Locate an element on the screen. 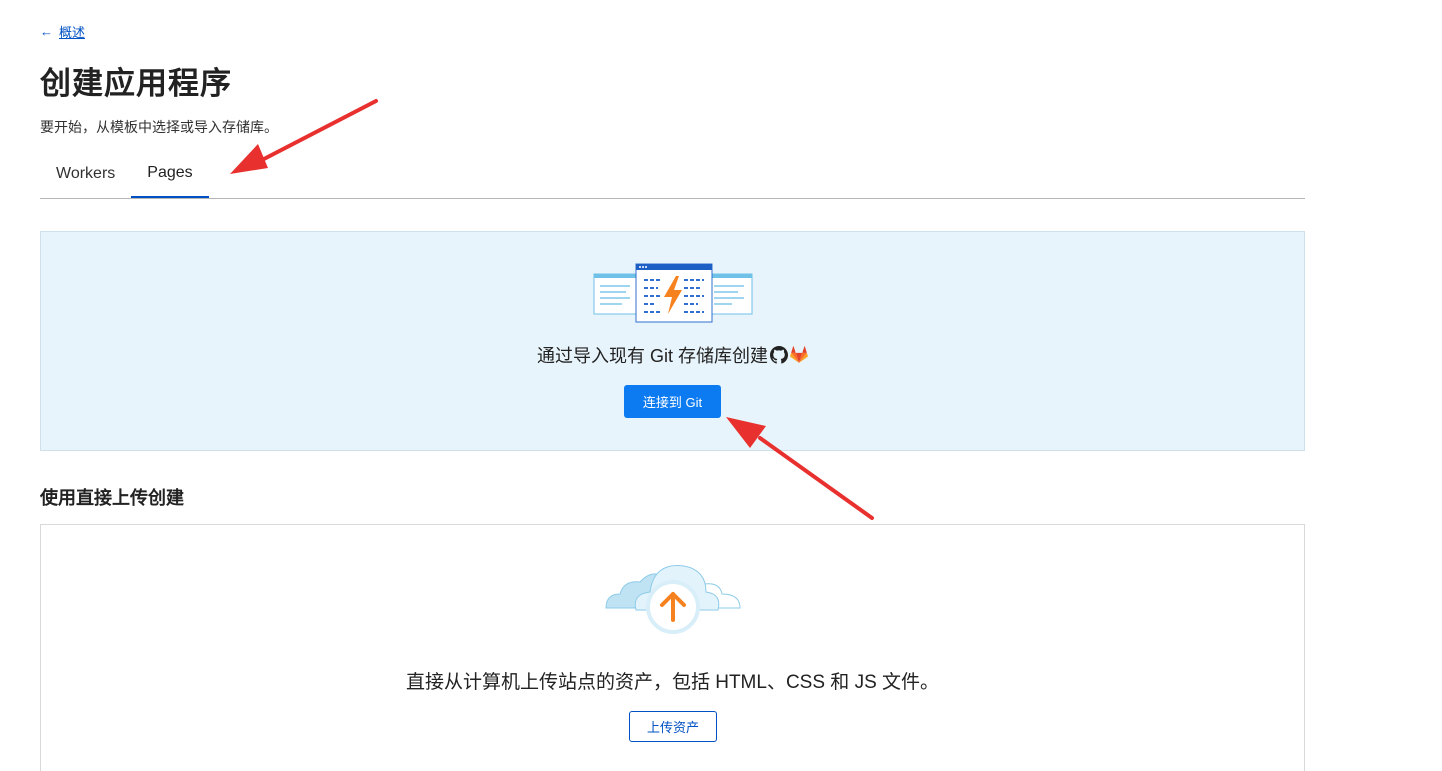 The width and height of the screenshot is (1442, 771). page-title: 创建应用程序 is located at coordinates (136, 83).